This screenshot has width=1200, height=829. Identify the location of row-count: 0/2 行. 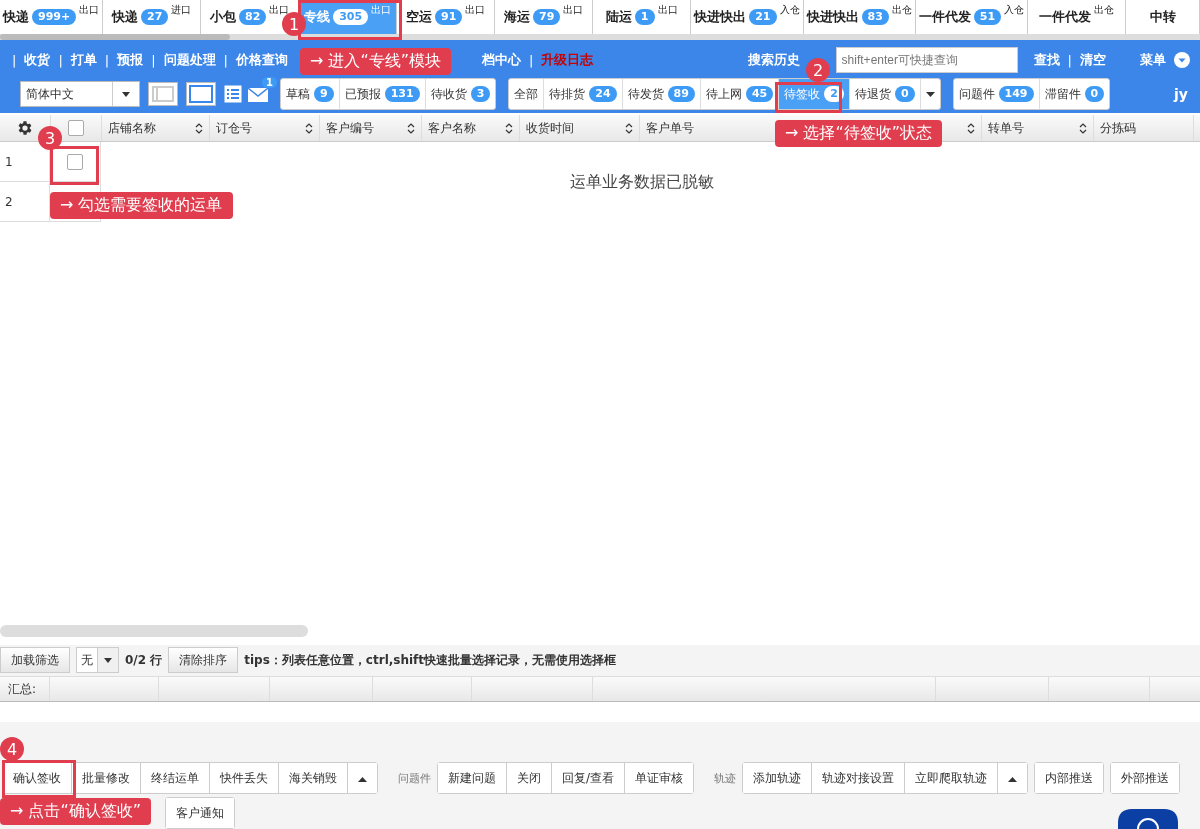
(144, 660).